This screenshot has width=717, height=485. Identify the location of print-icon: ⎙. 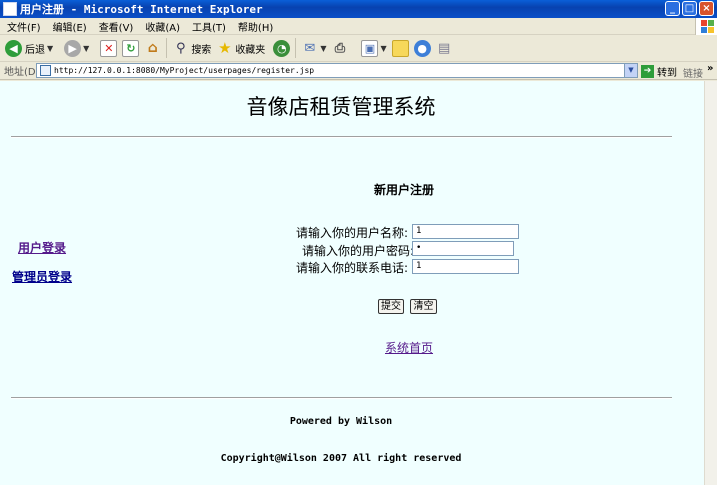
(340, 48).